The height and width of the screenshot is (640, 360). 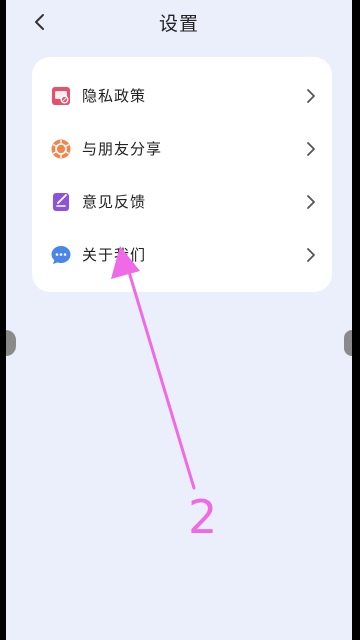 I want to click on menu-item-feedback: 意见反馈, so click(x=182, y=201).